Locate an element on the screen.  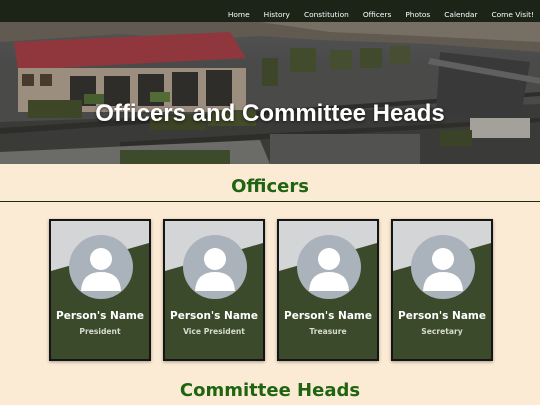
officer-card-secretary: Person's Name Secretary is located at coordinates (442, 290).